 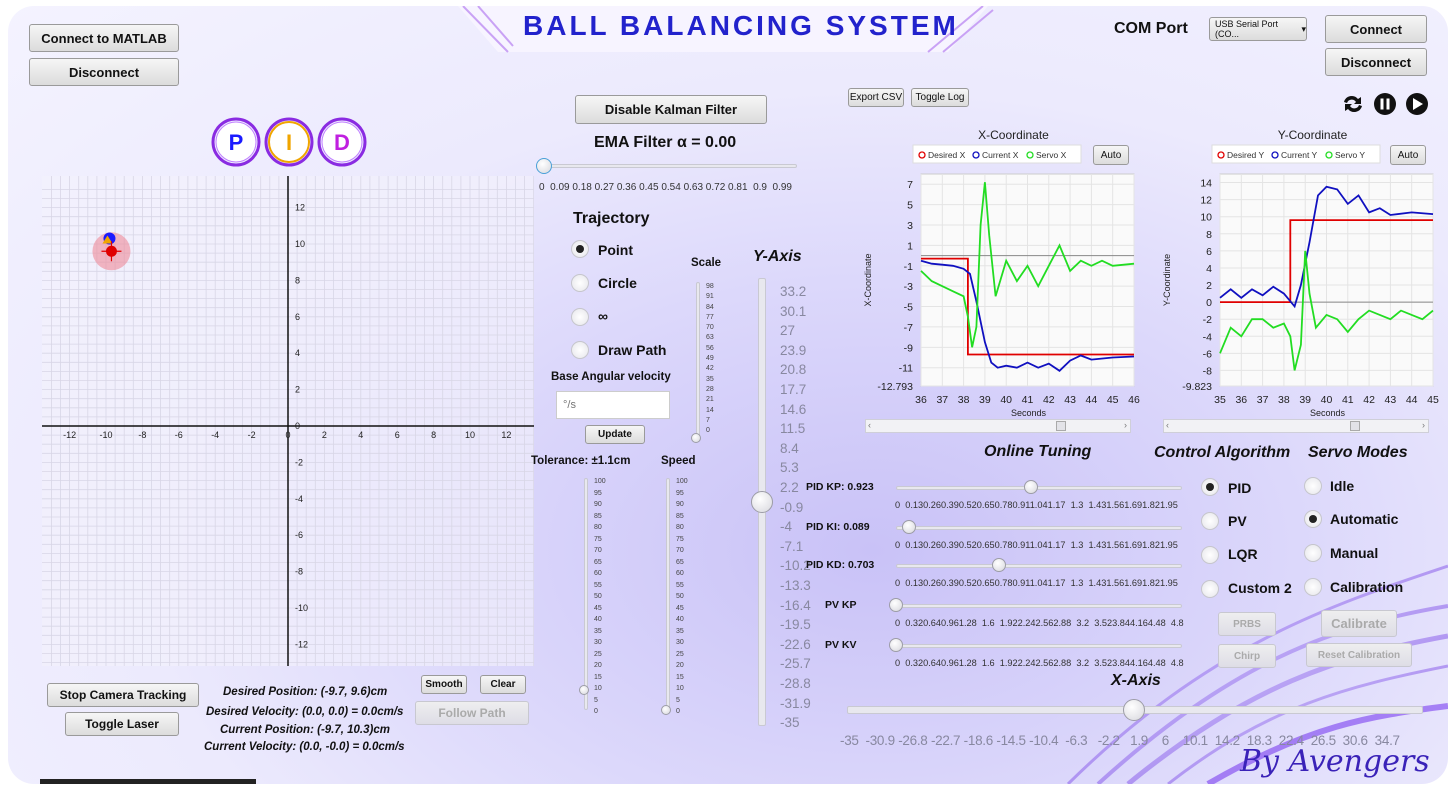 I want to click on y-axis-tick: -13.3, so click(x=795, y=585).